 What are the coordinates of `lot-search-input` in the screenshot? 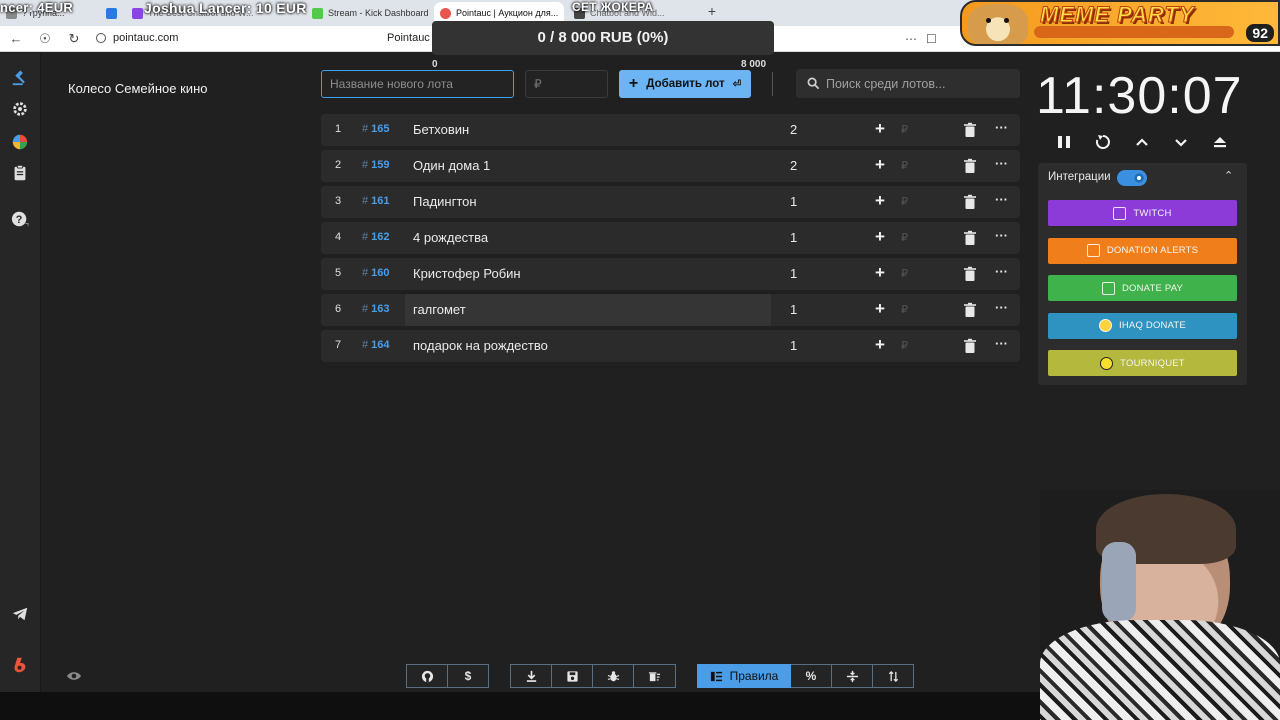 It's located at (921, 83).